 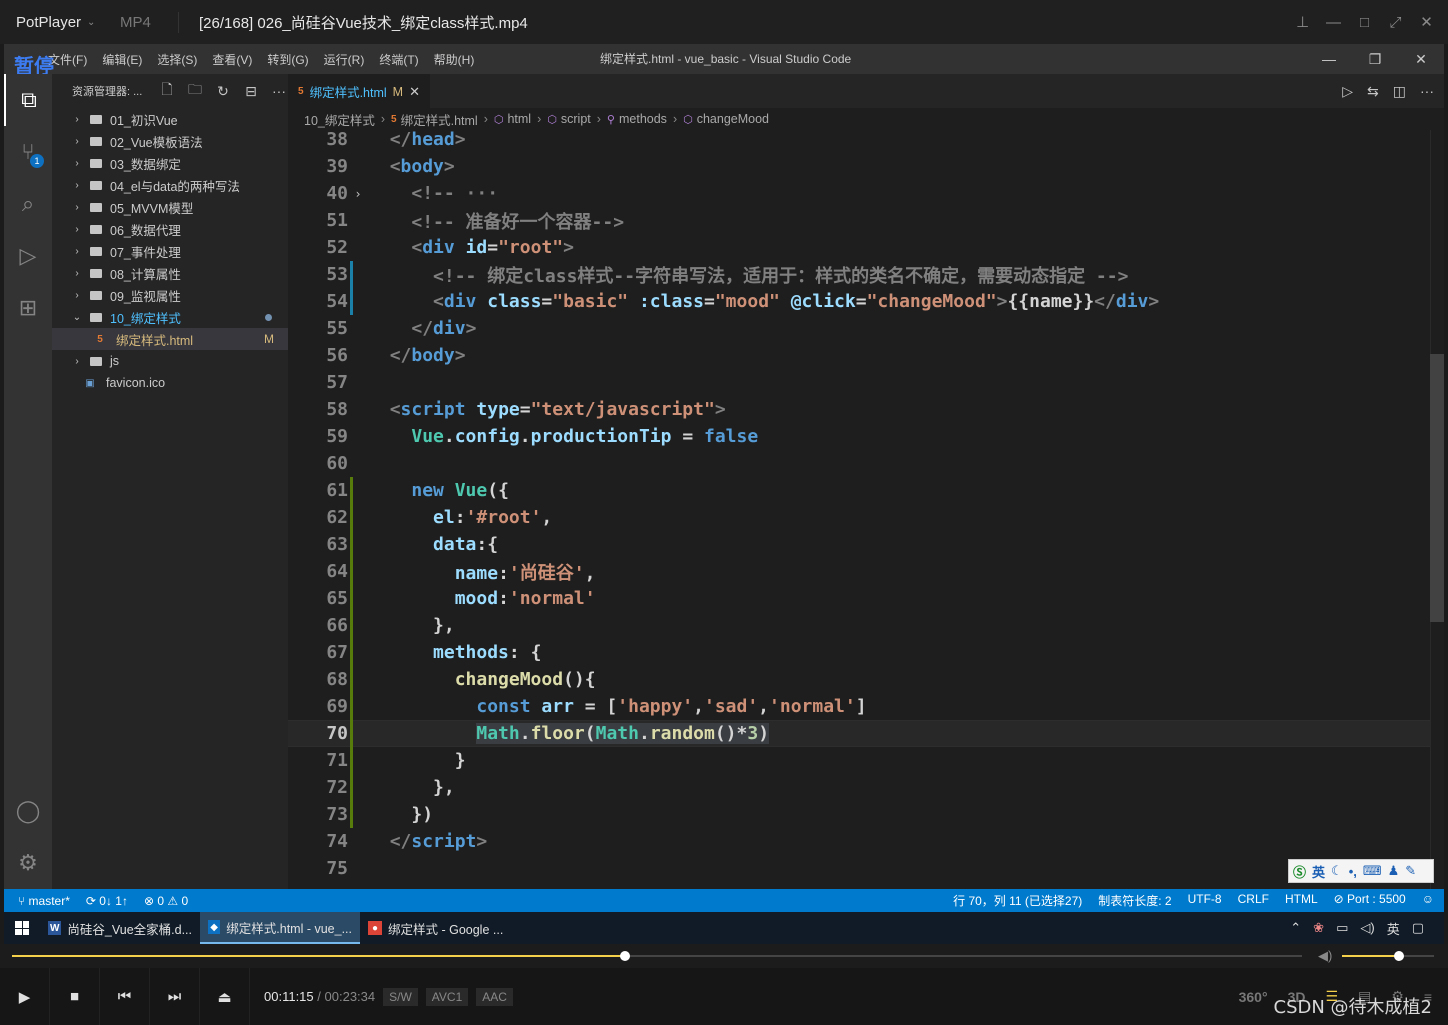 What do you see at coordinates (195, 91) in the screenshot?
I see `new-folder-icon: 🗀` at bounding box center [195, 91].